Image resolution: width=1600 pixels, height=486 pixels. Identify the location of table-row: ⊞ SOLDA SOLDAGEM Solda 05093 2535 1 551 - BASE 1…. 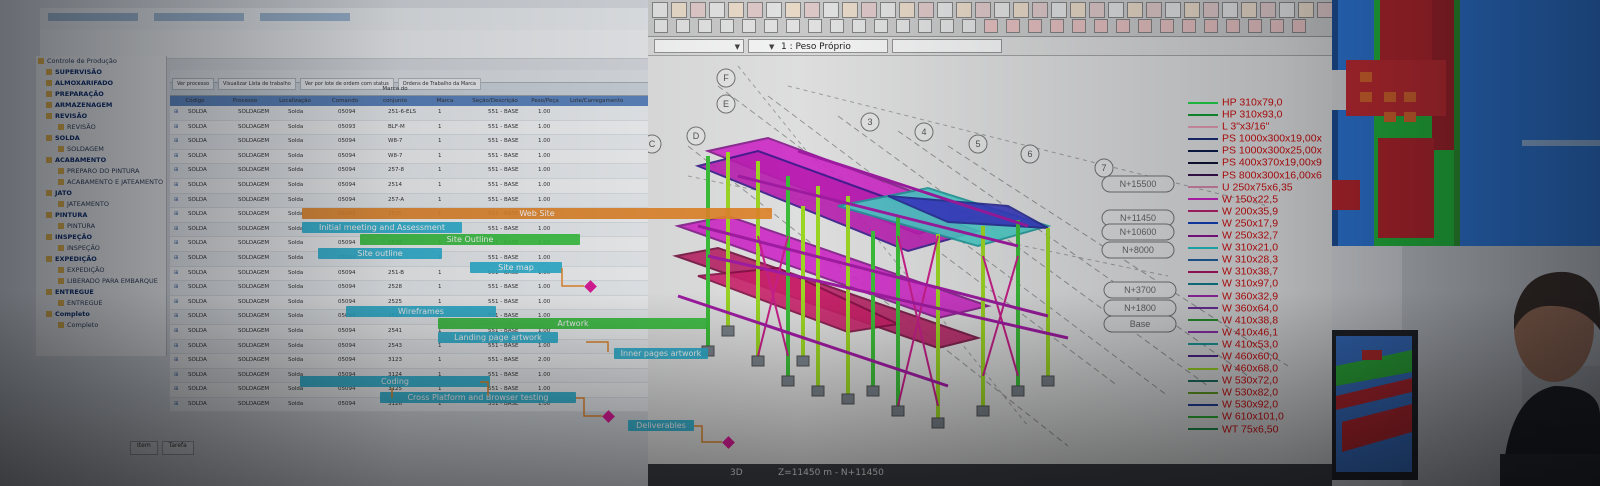
(409, 215).